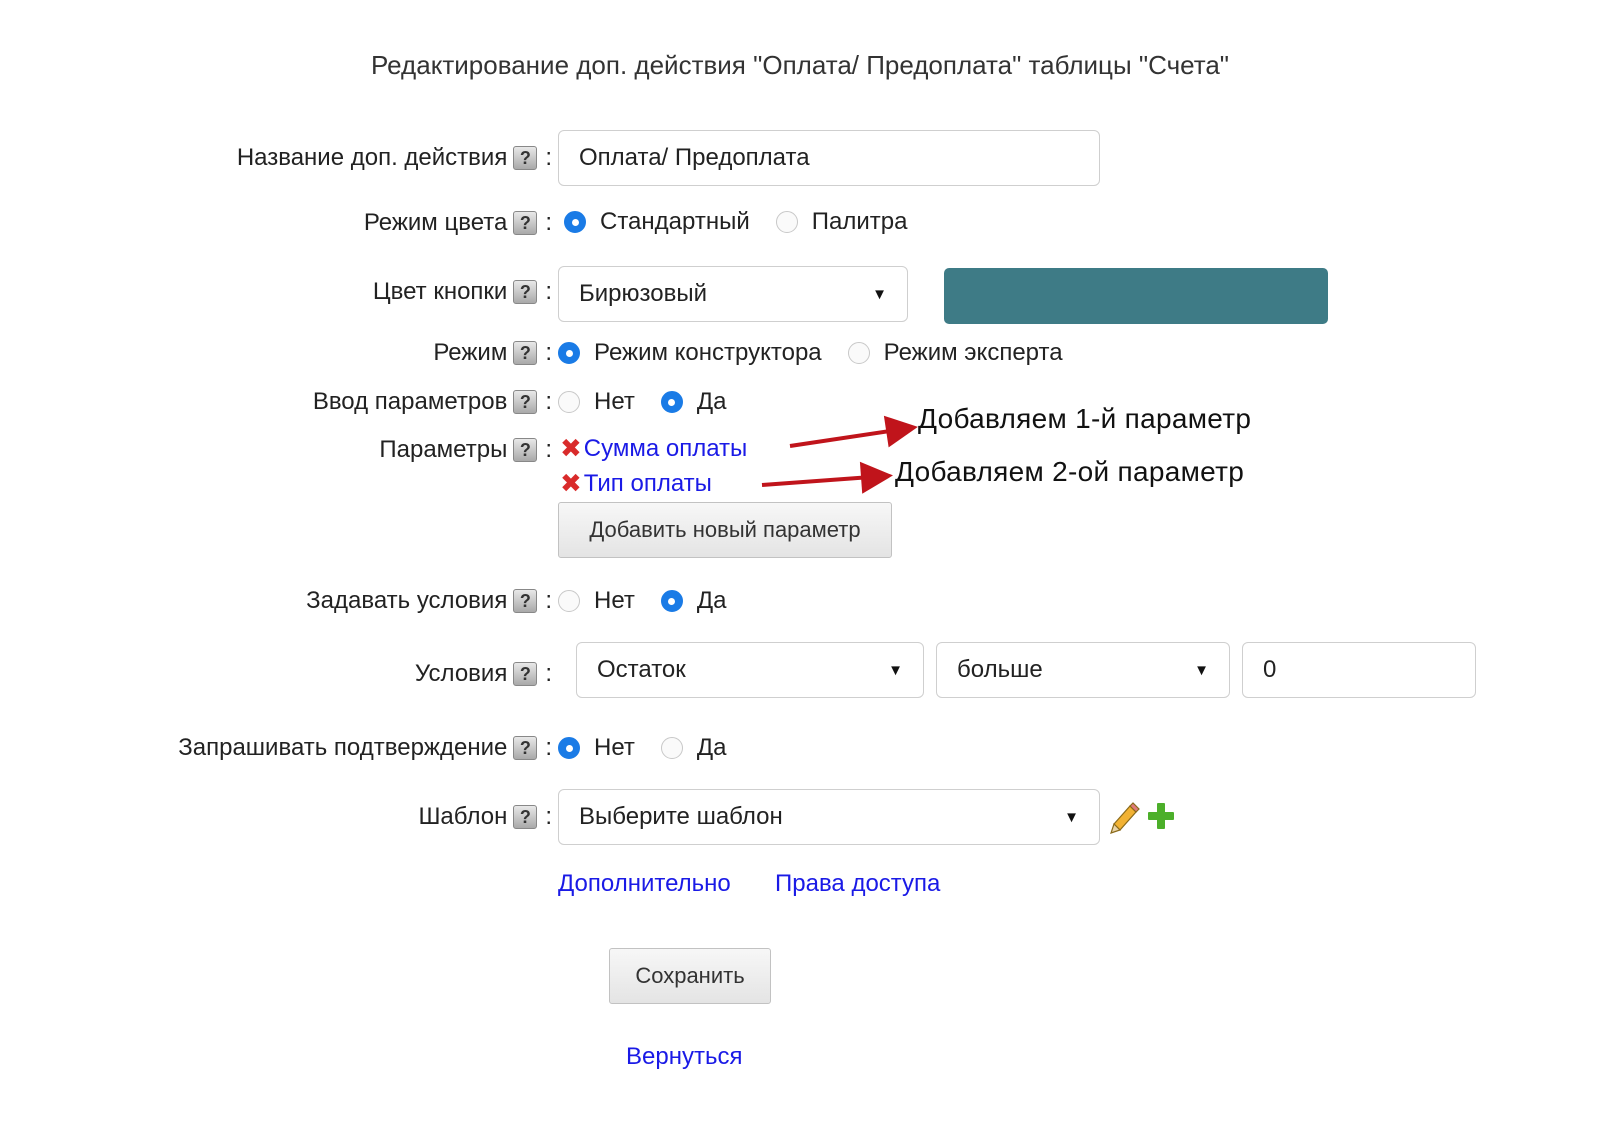 The image size is (1600, 1138). Describe the element at coordinates (671, 748) in the screenshot. I see `radio-confirm-yes` at that location.